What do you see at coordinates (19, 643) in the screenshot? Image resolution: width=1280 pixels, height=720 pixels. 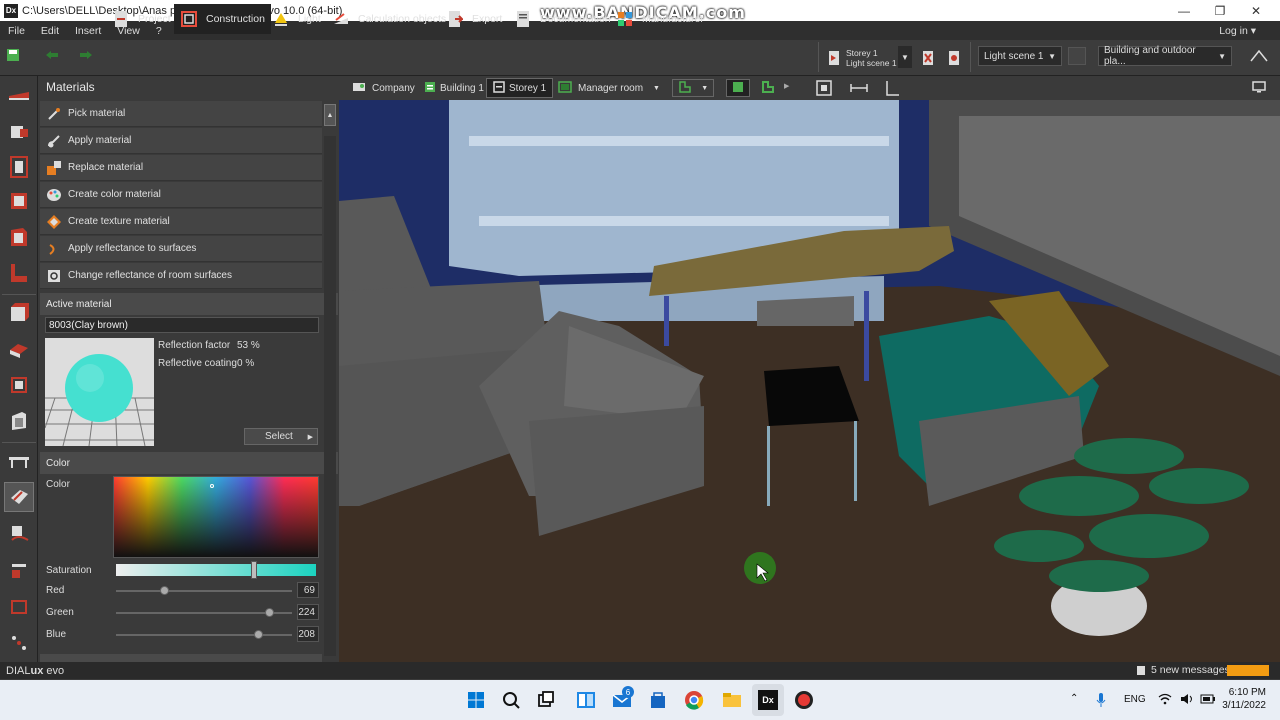 I see `grid-dots-icon` at bounding box center [19, 643].